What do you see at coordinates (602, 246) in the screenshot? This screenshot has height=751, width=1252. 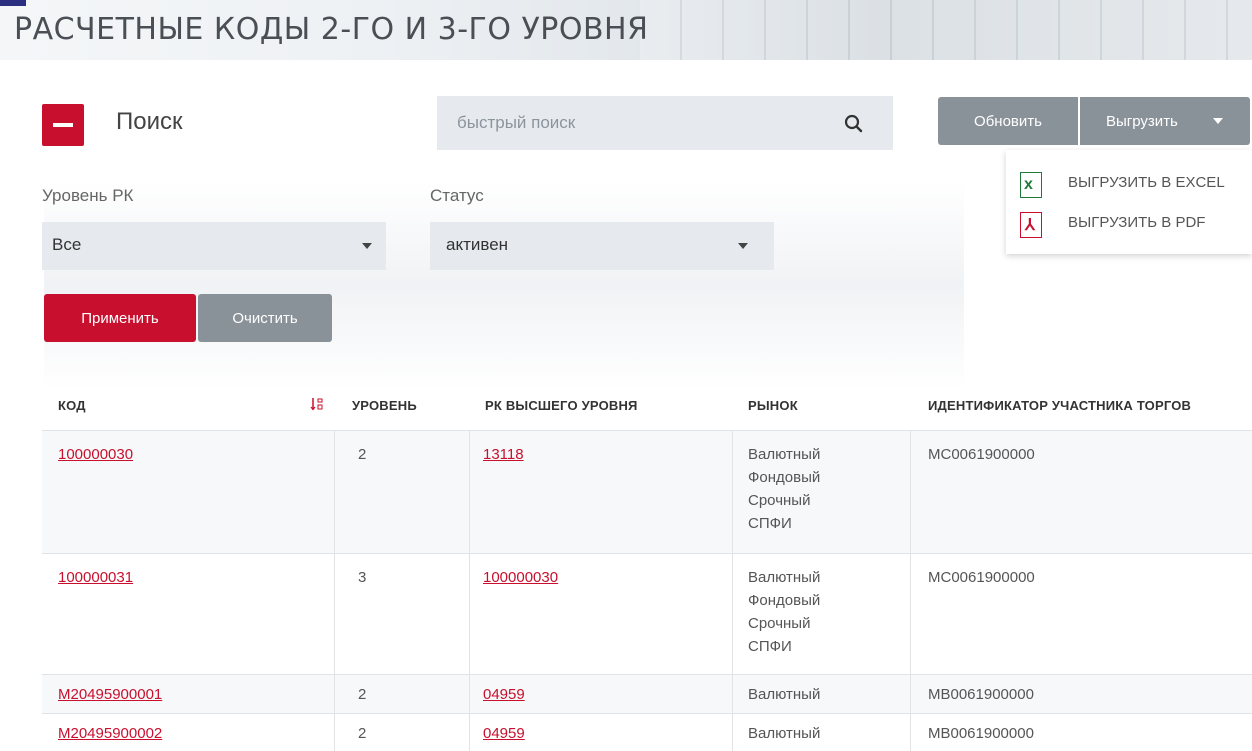 I see `status-select: активен` at bounding box center [602, 246].